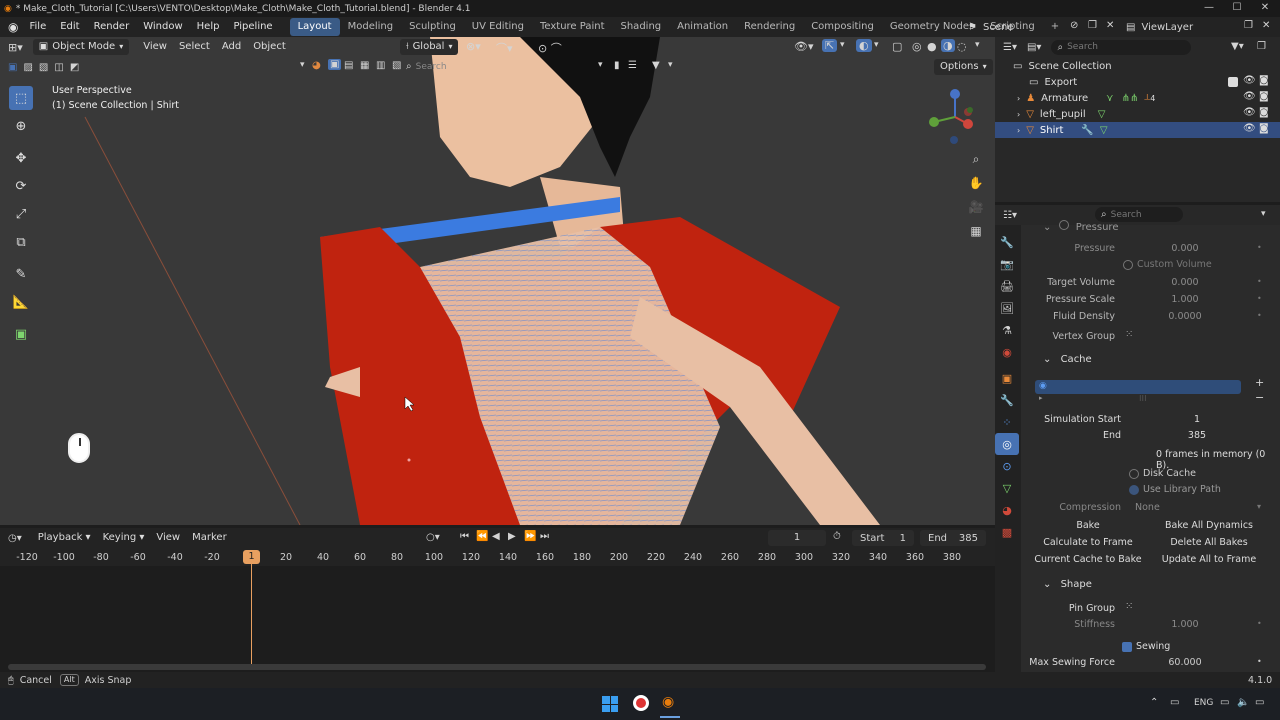 The image size is (1280, 720). What do you see at coordinates (21, 126) in the screenshot?
I see `cursor-tool-icon: ⊕` at bounding box center [21, 126].